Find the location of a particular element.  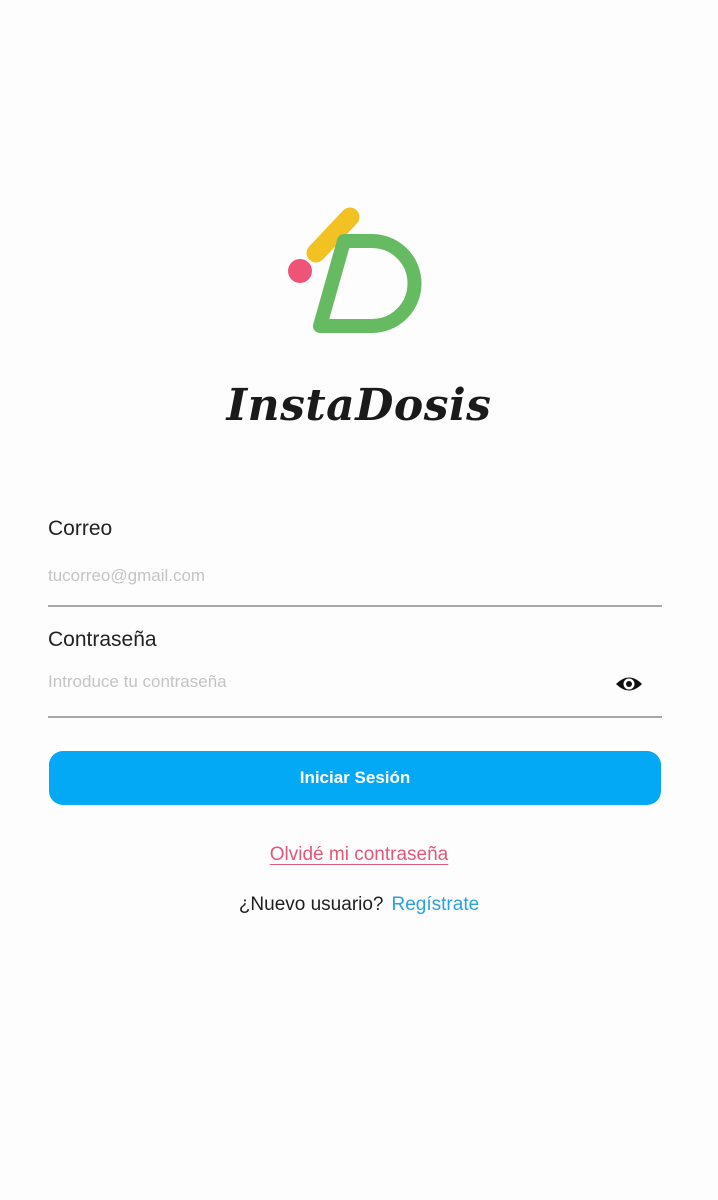

email-underline is located at coordinates (355, 606).